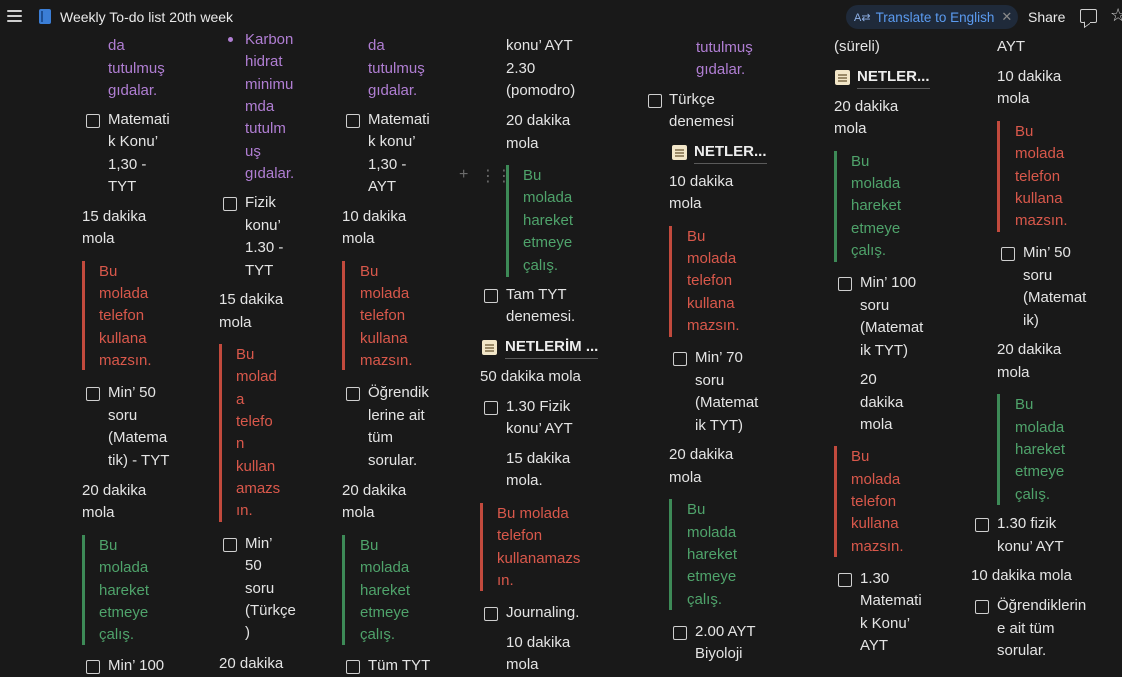 This screenshot has height=677, width=1122. What do you see at coordinates (857, 47) in the screenshot?
I see `todo-text: (süreli)` at bounding box center [857, 47].